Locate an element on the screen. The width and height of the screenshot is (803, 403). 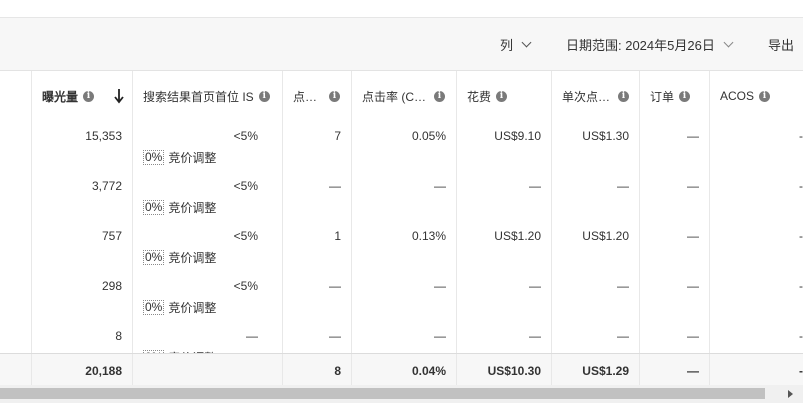
cpc-value: US$1.20 is located at coordinates (605, 236).